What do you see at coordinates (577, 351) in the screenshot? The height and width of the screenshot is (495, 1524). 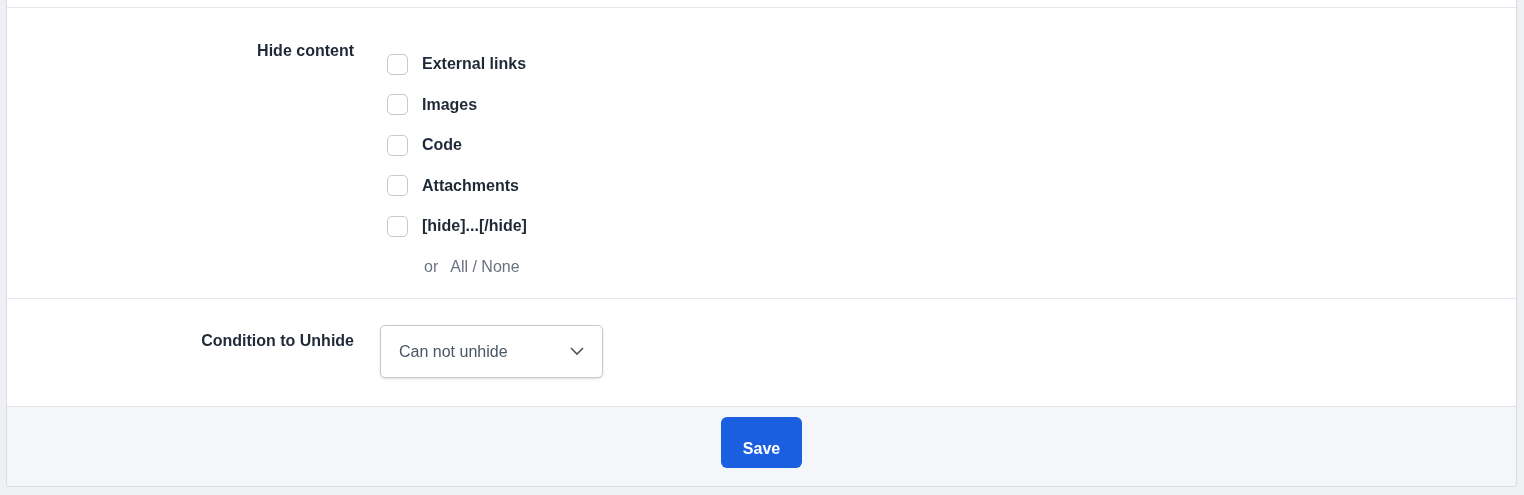 I see `chevron-down-icon` at bounding box center [577, 351].